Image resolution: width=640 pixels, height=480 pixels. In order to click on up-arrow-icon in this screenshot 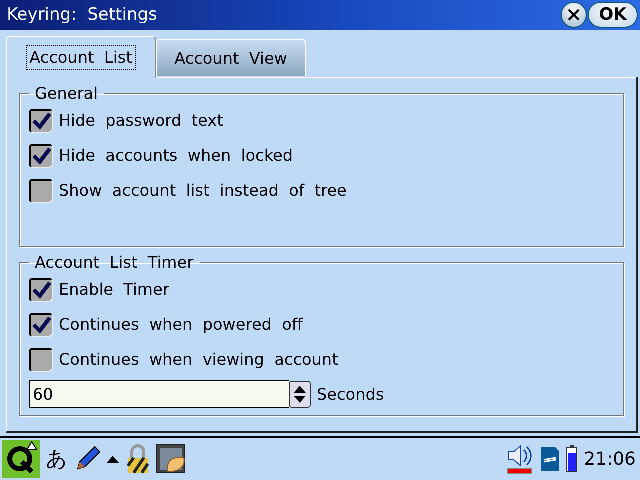, I will do `click(300, 389)`.